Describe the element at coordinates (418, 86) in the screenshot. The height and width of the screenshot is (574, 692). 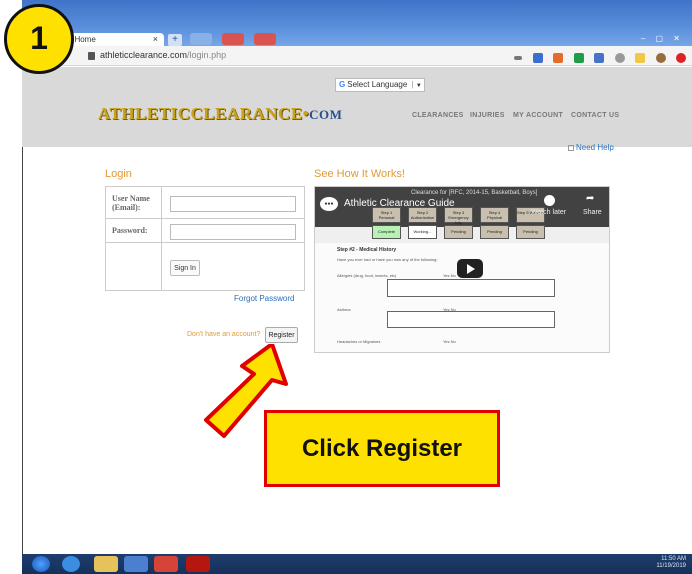
I see `chevron-down-icon: ▼` at that location.